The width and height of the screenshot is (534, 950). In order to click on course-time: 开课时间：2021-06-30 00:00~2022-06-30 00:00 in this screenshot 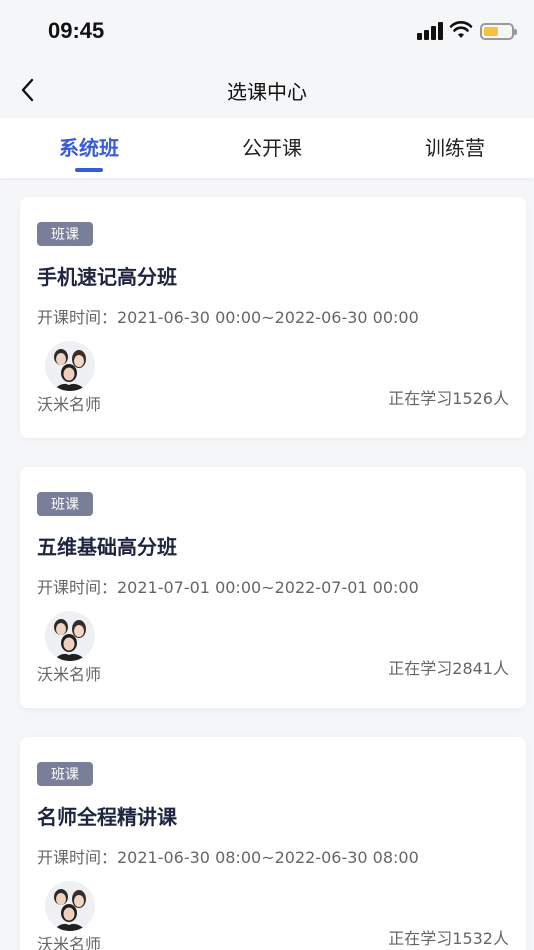, I will do `click(228, 317)`.